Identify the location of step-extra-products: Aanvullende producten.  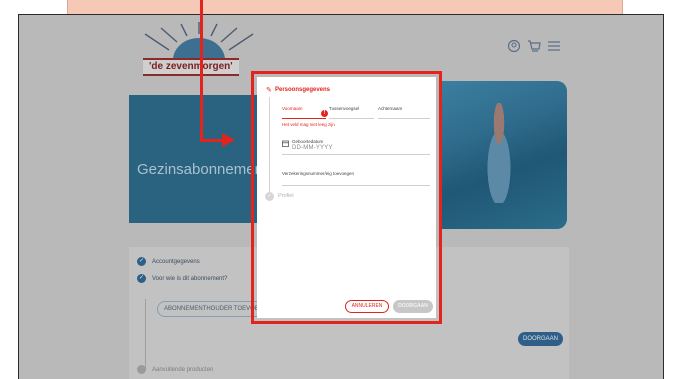
(175, 369).